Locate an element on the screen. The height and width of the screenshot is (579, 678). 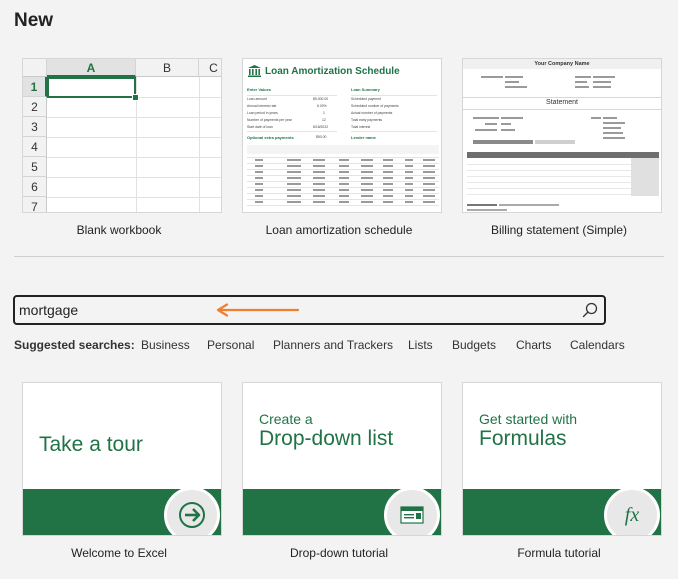
row-header-1: 1 is located at coordinates (35, 87).